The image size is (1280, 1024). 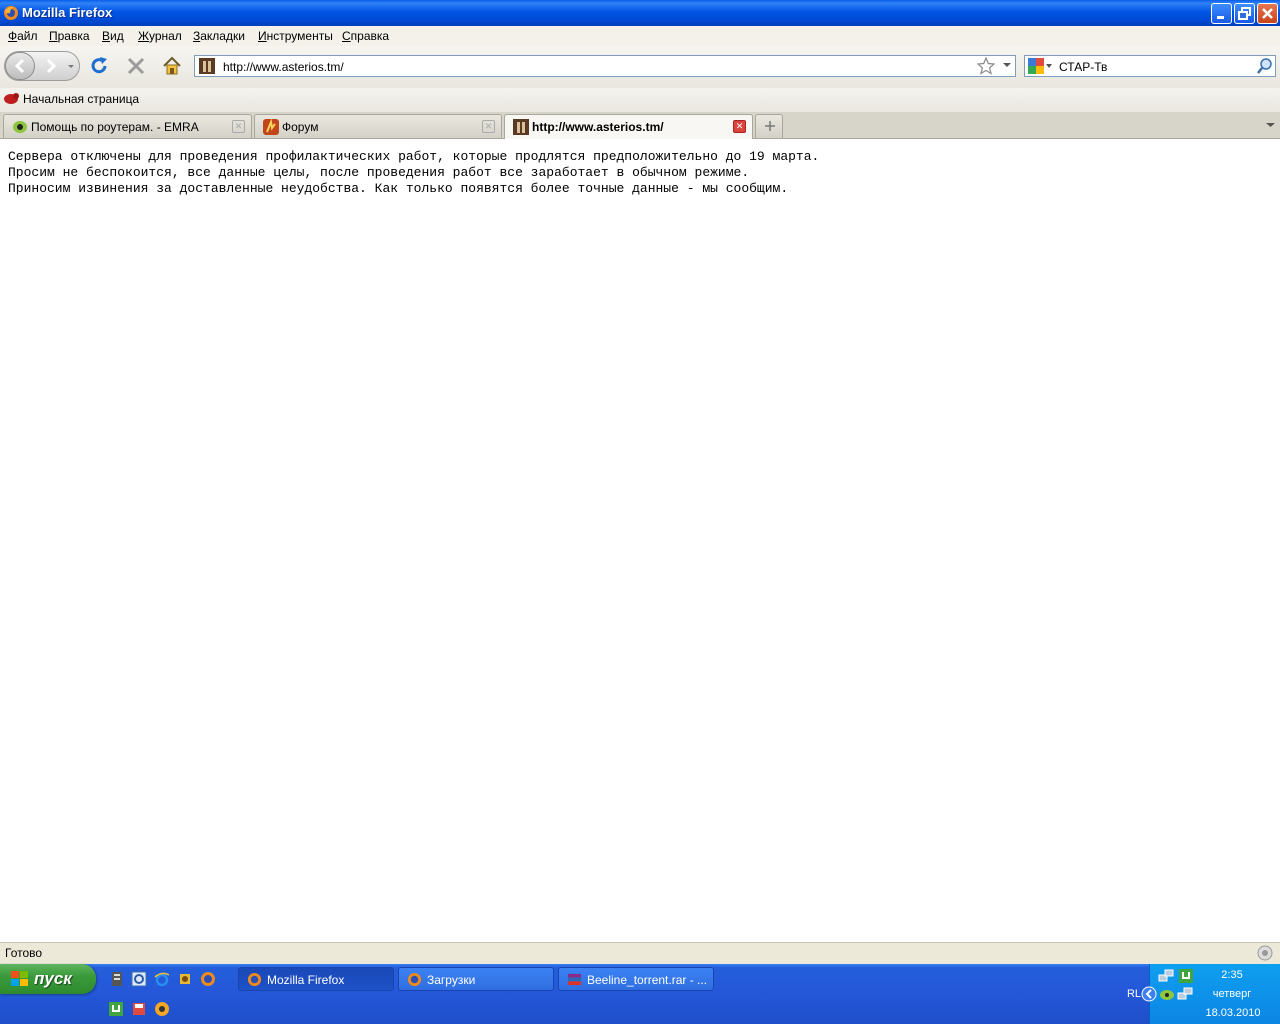 I want to click on quicklaunch-save-icon, so click(x=139, y=1009).